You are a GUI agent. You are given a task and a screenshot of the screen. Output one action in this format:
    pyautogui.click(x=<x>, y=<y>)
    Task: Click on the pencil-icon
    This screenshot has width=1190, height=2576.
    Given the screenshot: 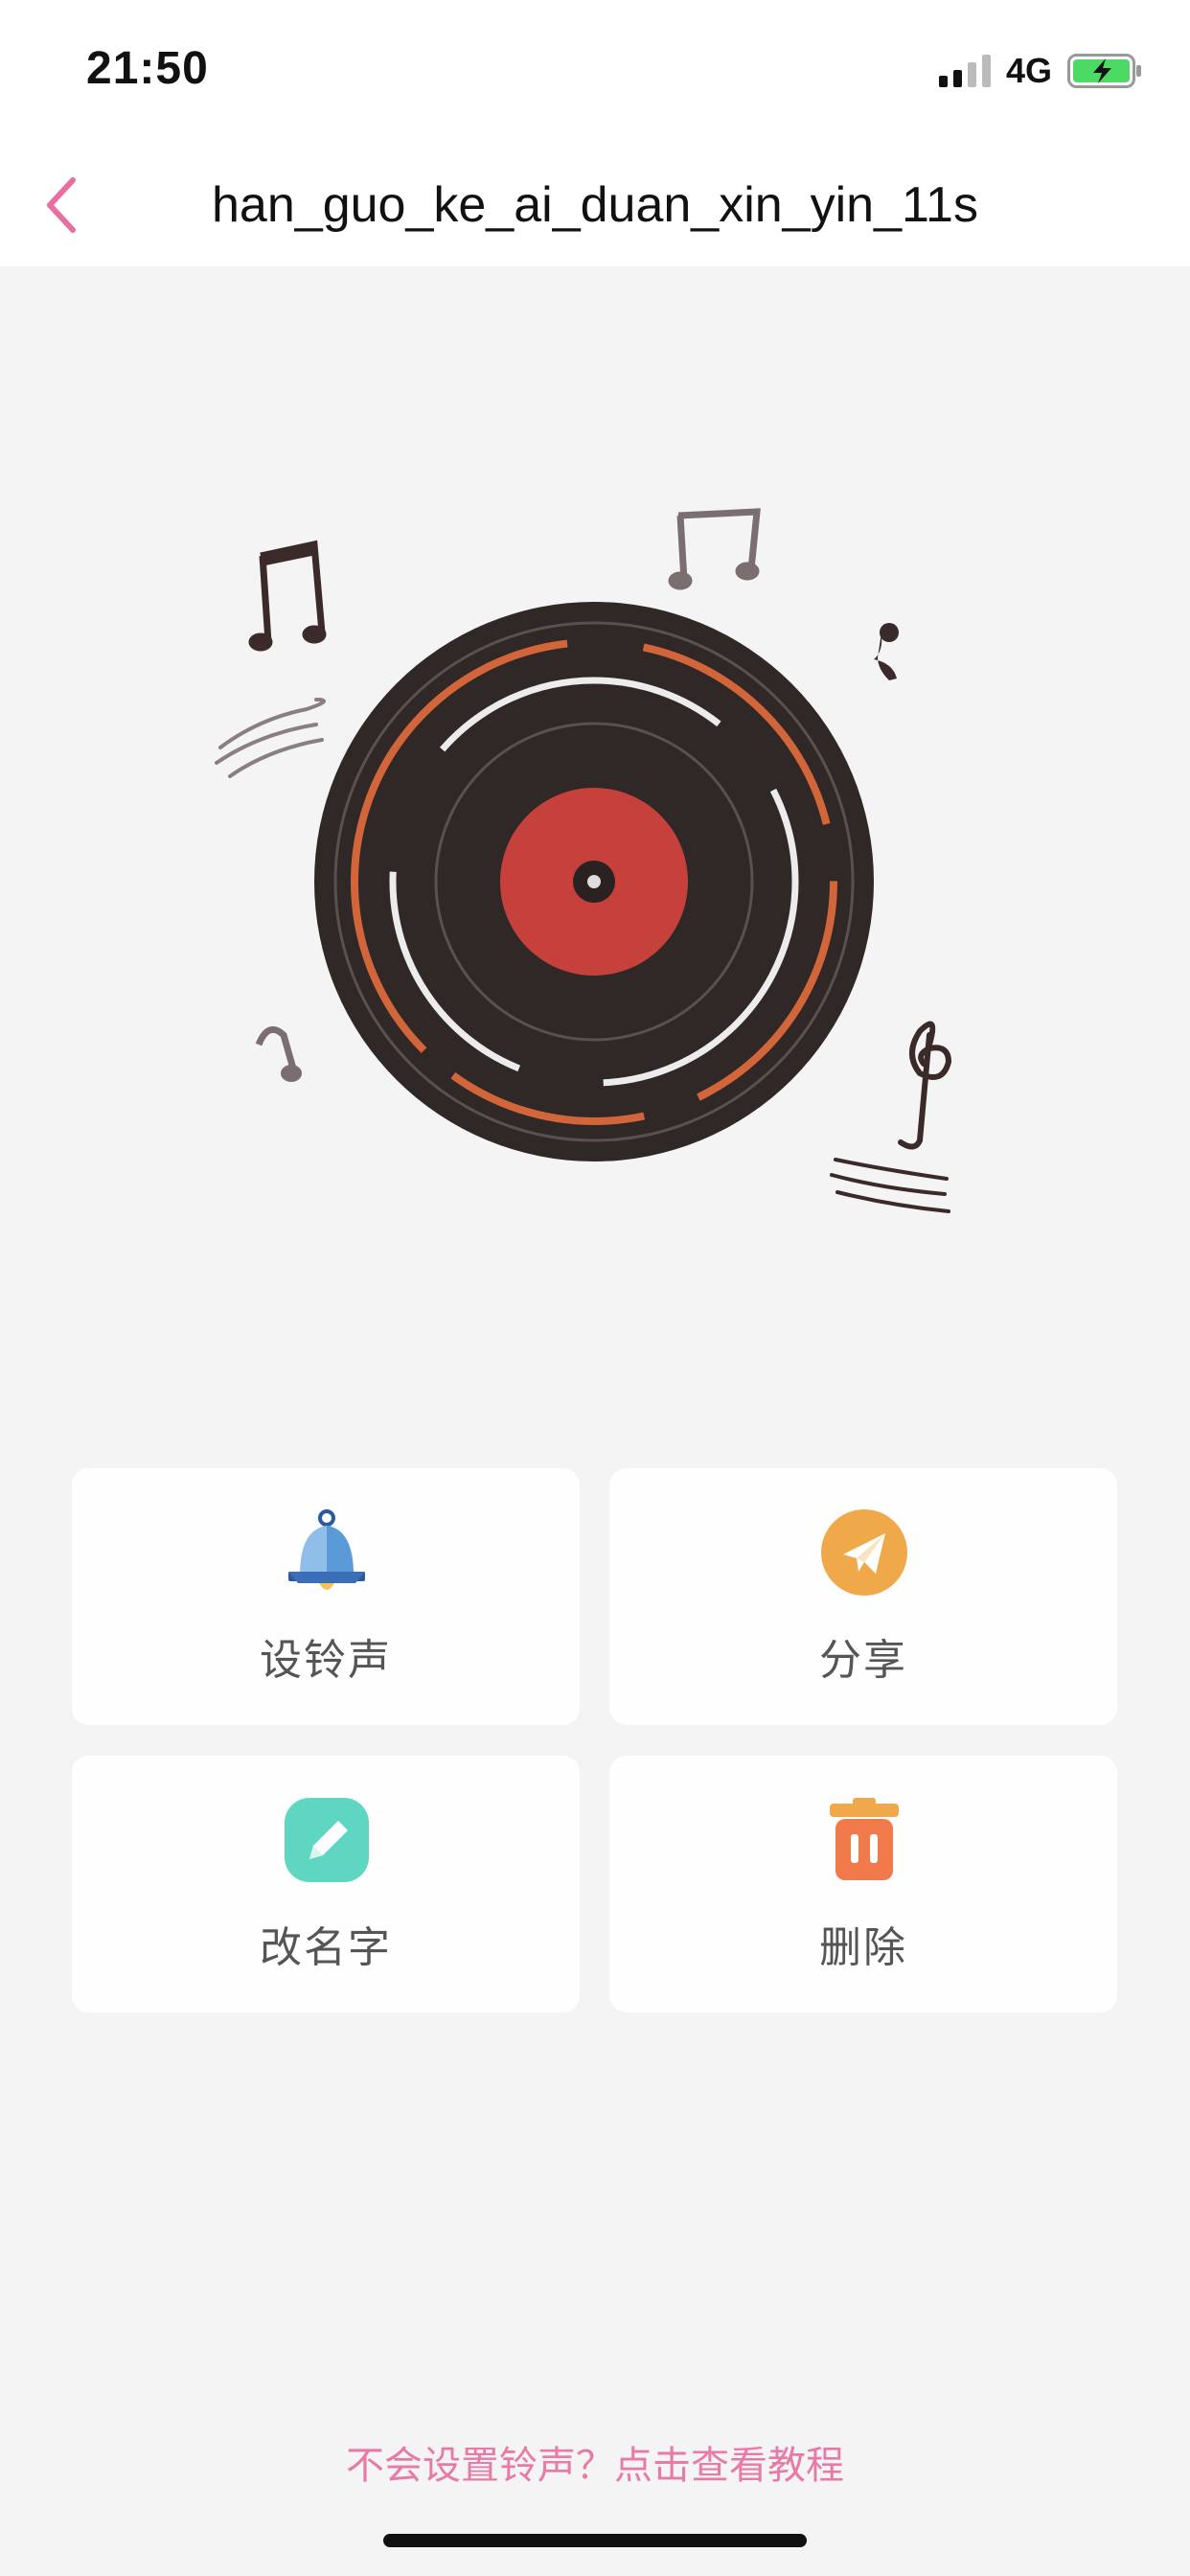 What is the action you would take?
    pyautogui.click(x=327, y=1840)
    